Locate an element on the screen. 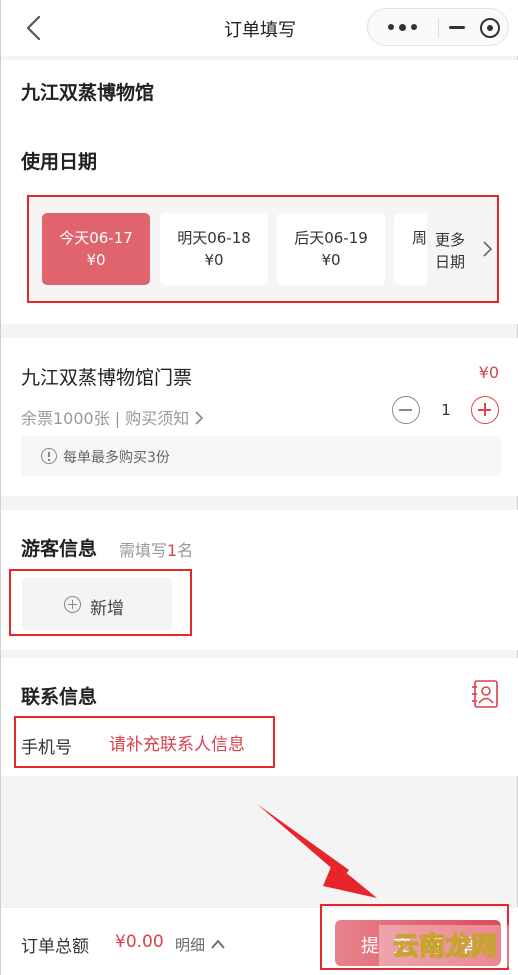 The width and height of the screenshot is (518, 975). price-detail-toggle: 明细 is located at coordinates (200, 944).